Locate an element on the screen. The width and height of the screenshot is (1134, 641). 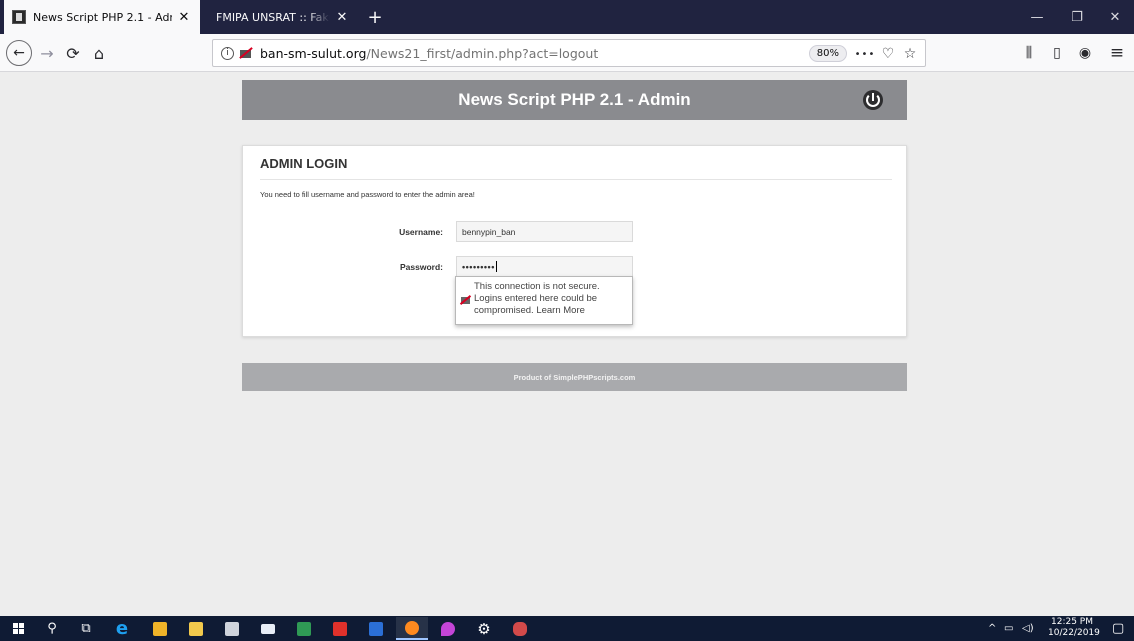
file-explorer-icon is located at coordinates (160, 628).